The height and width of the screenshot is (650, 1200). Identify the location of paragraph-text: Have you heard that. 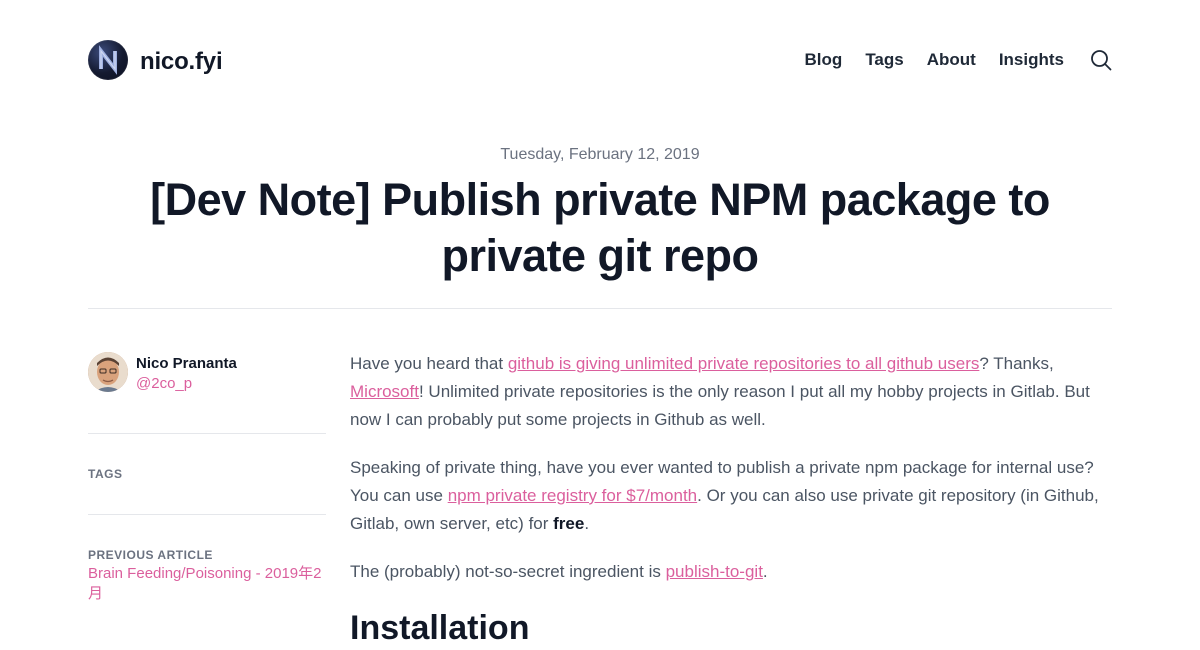
(429, 363).